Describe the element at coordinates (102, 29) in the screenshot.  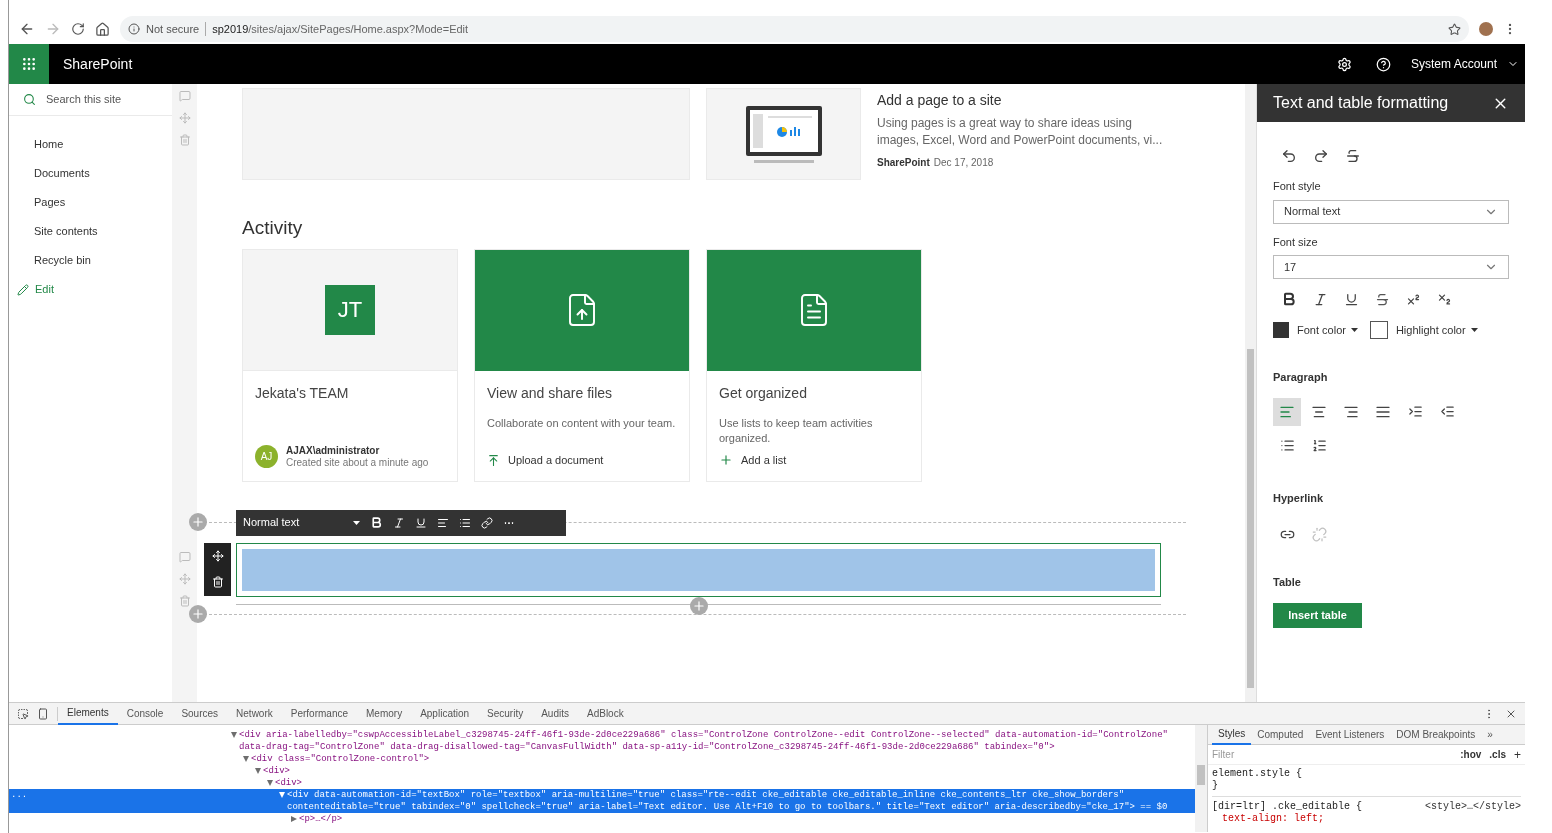
I see `home-icon` at that location.